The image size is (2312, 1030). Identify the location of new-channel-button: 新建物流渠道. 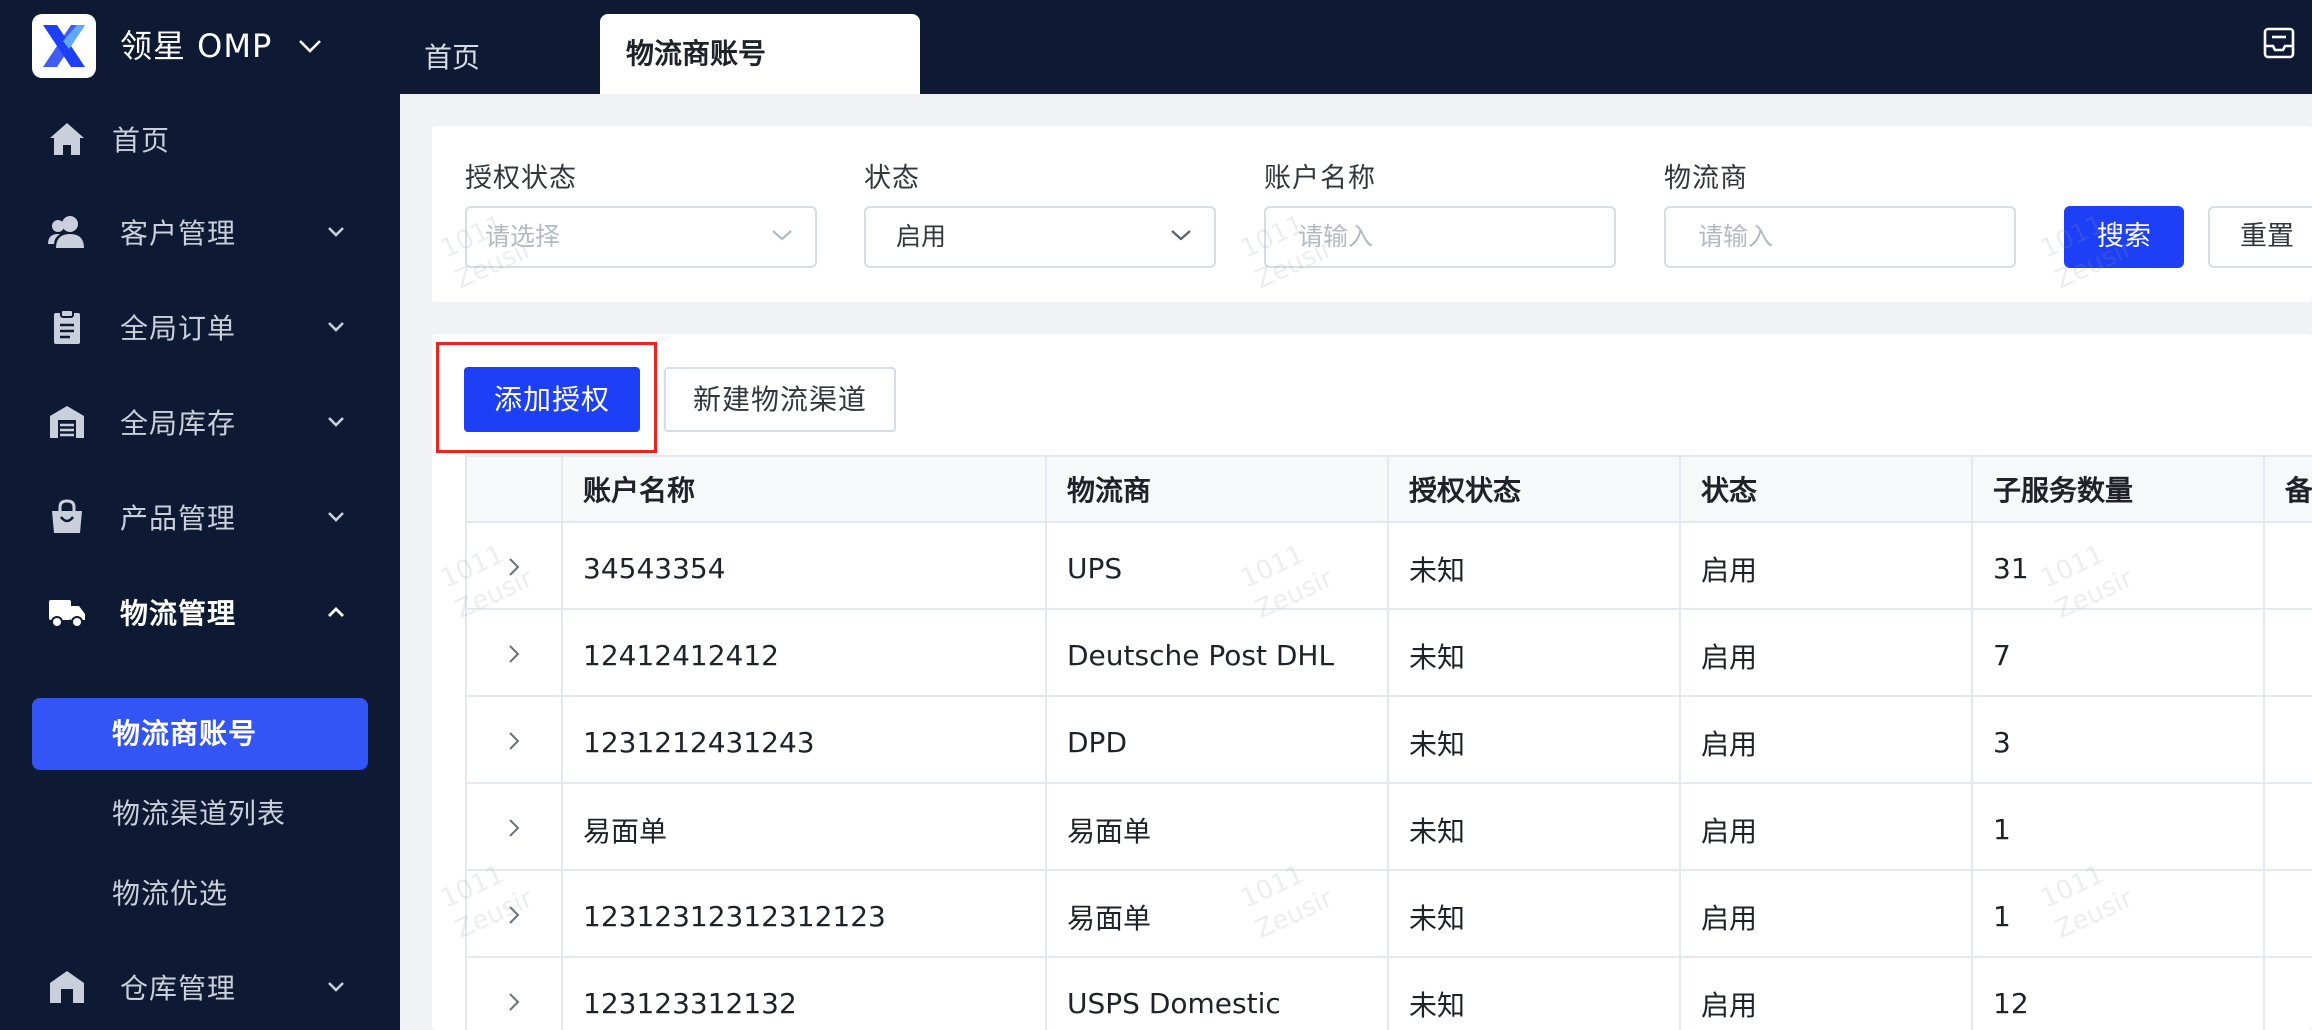
(780, 399).